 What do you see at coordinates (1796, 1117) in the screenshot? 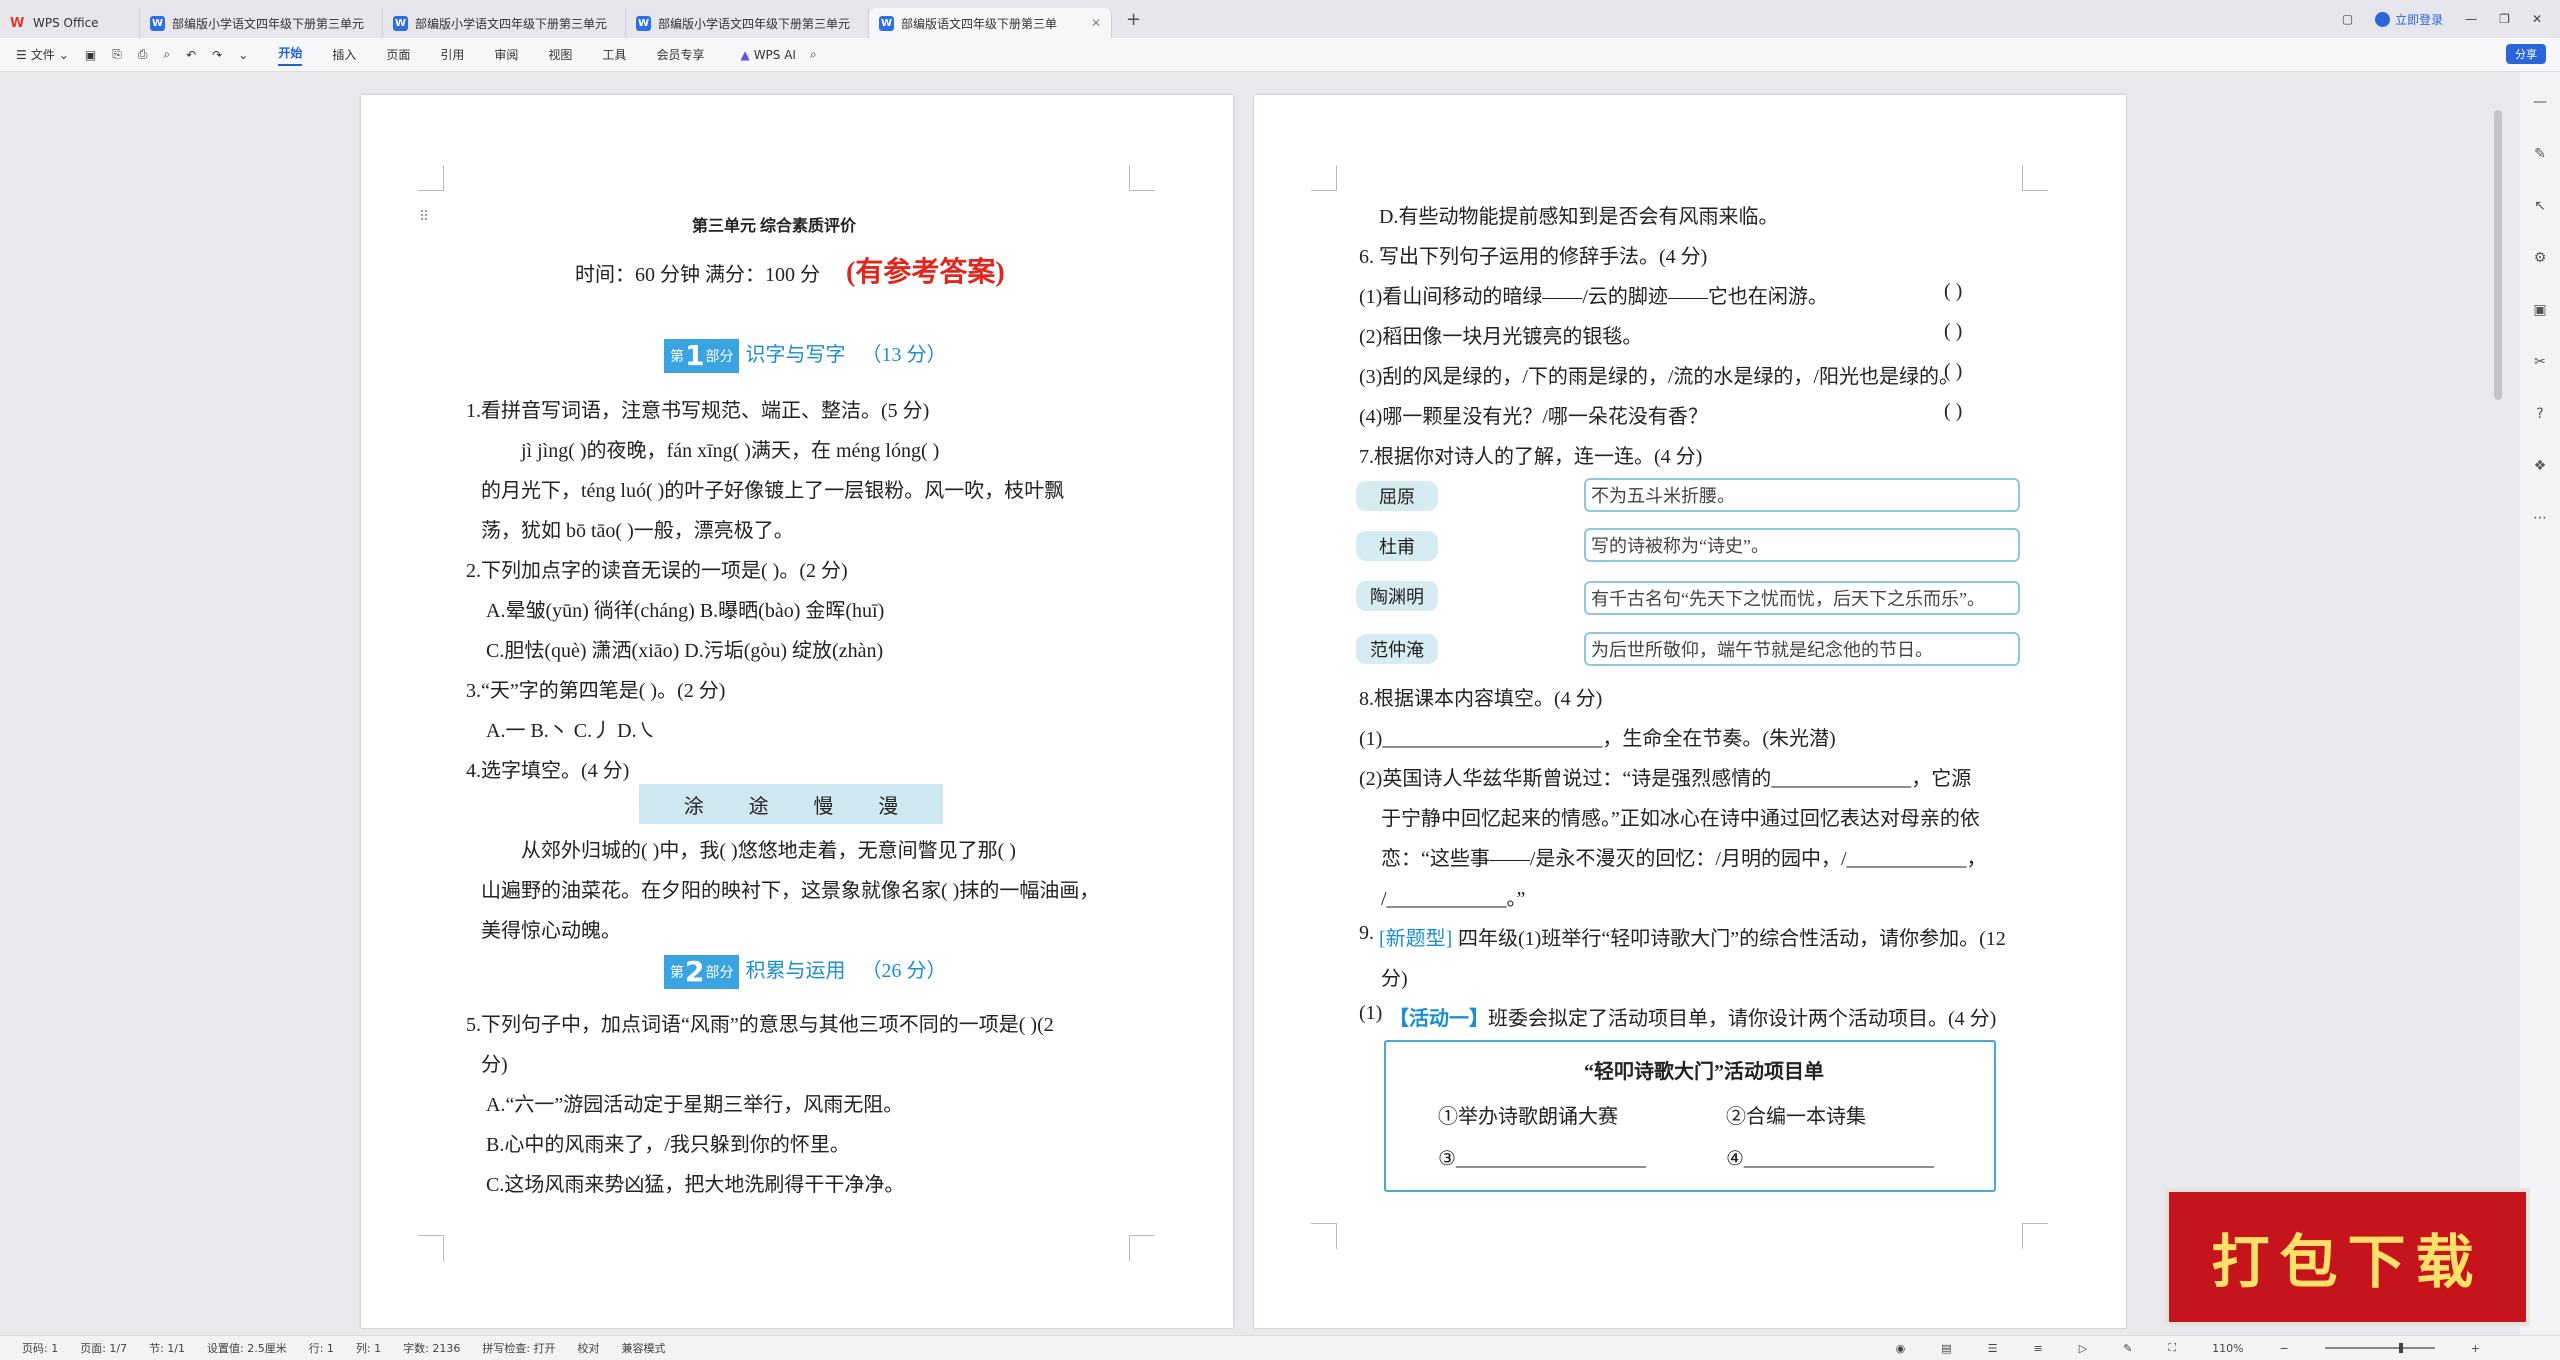
I see `activity-item: ②合编一本诗集` at bounding box center [1796, 1117].